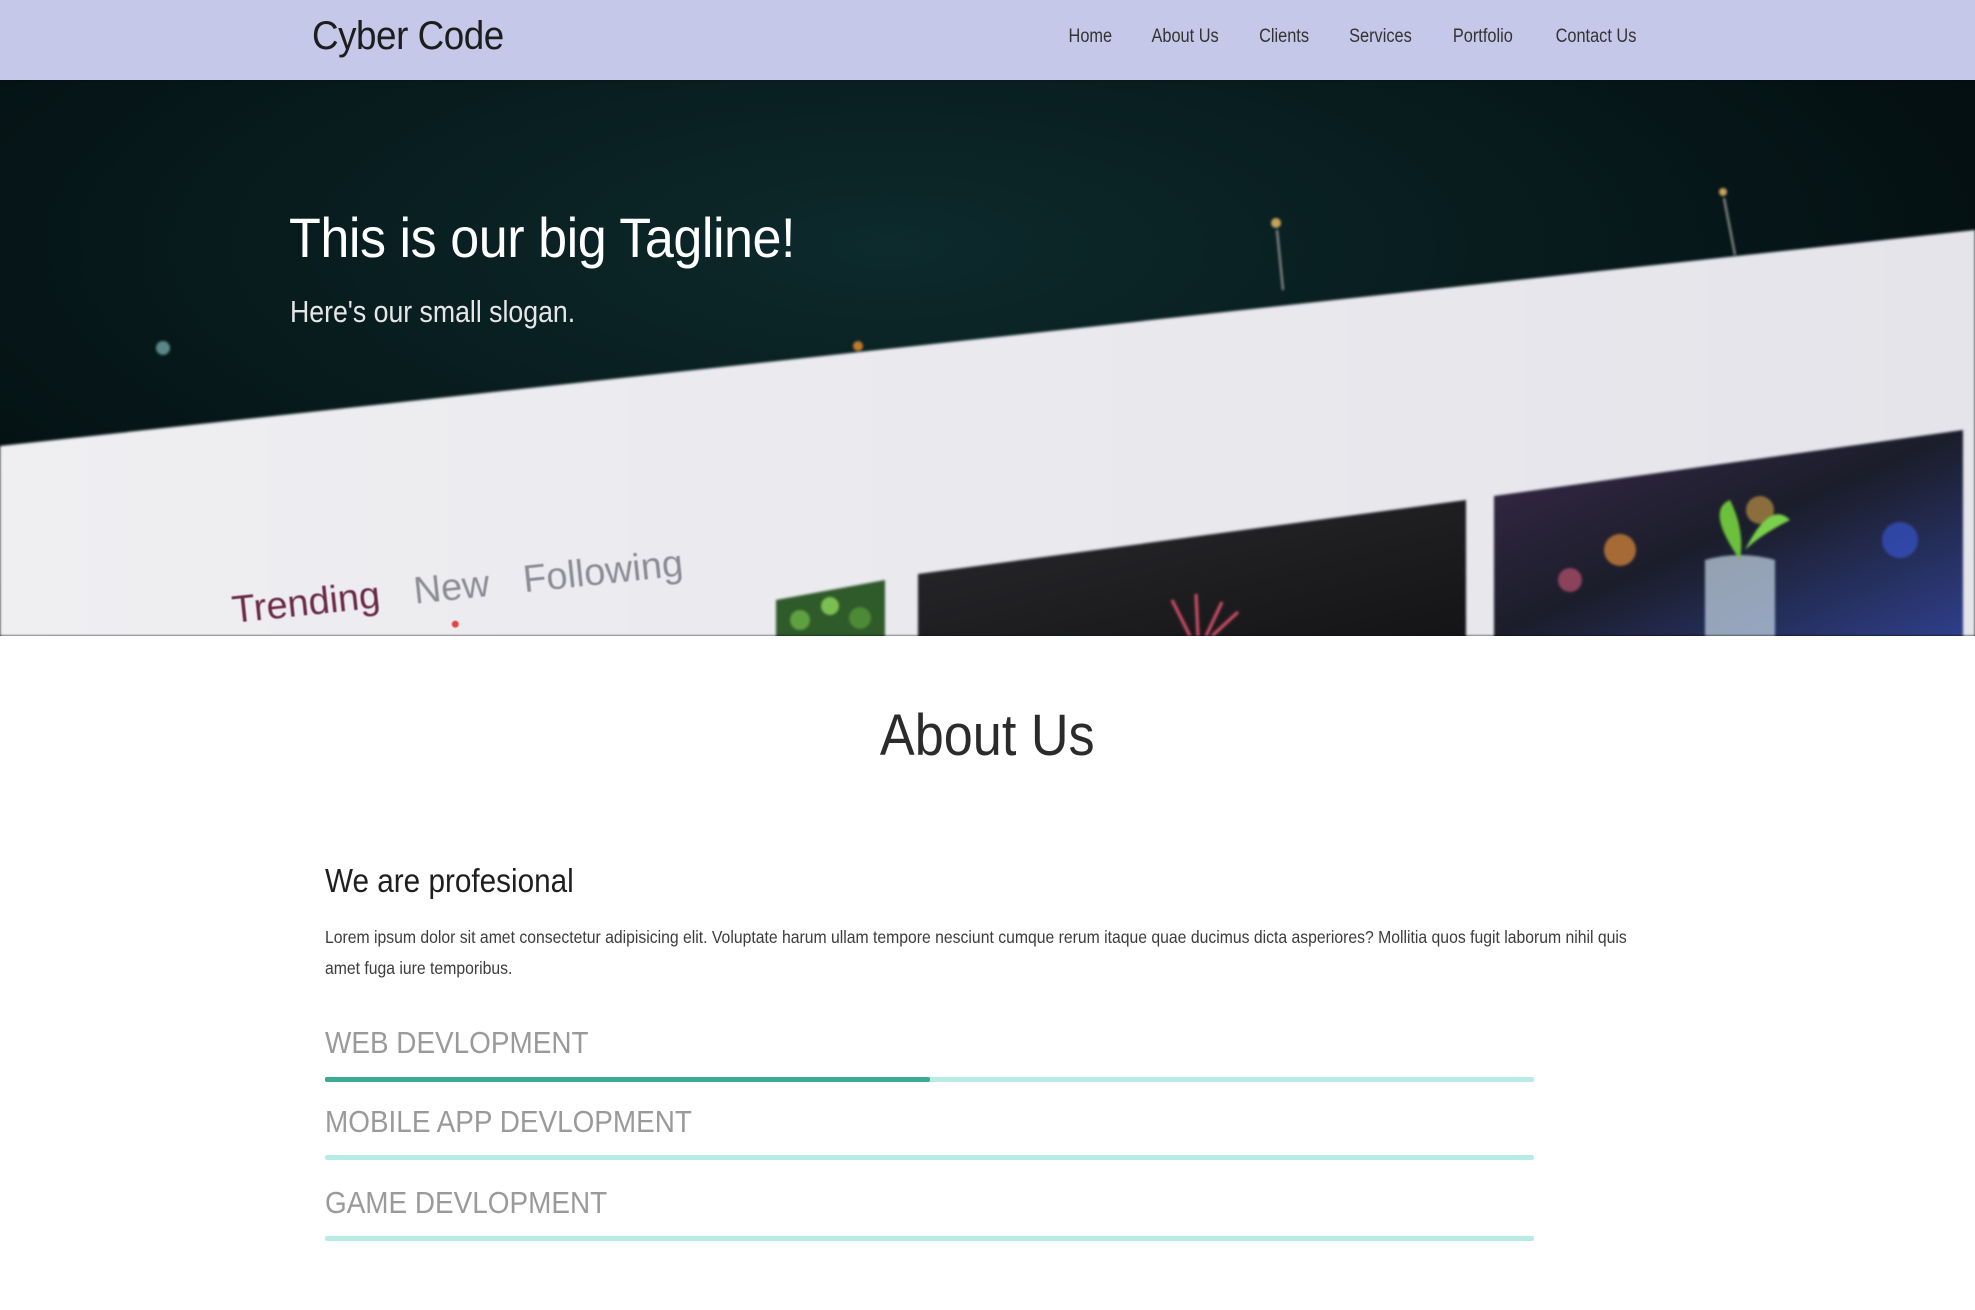 Image resolution: width=1975 pixels, height=1310 pixels. Describe the element at coordinates (1596, 37) in the screenshot. I see `nav-link-contact-us: Contact Us` at that location.